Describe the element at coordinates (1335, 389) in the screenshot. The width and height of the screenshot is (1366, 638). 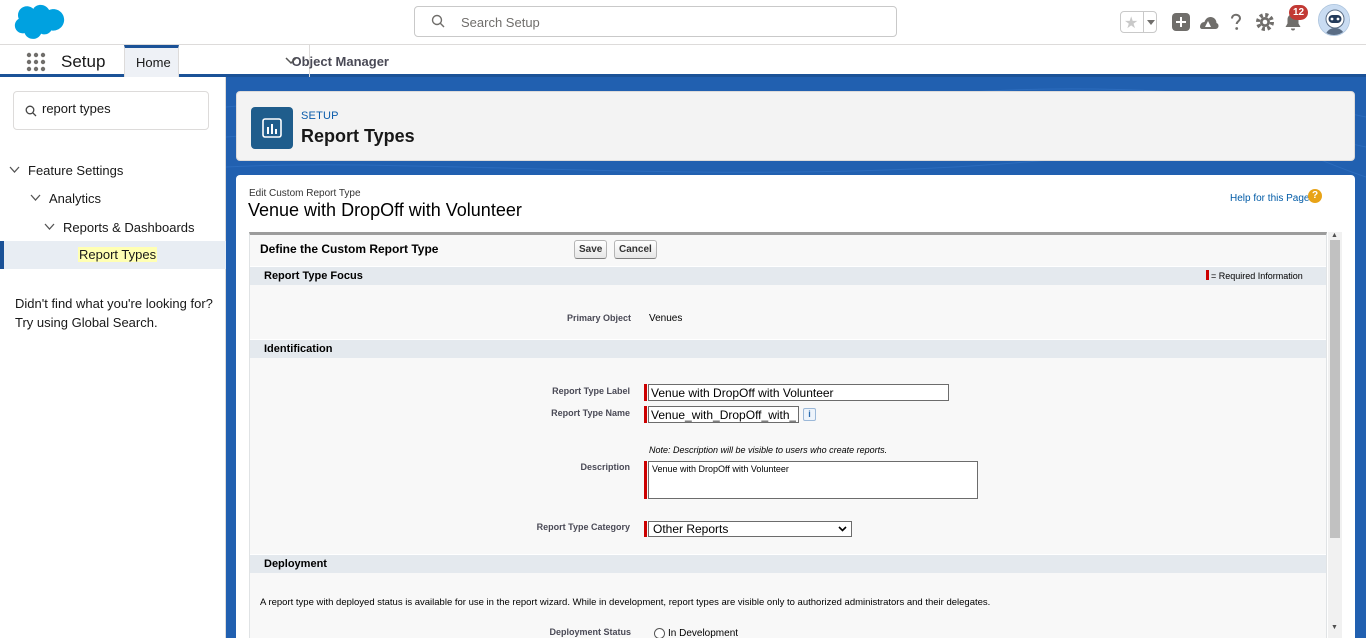
I see `scroll-thumb` at that location.